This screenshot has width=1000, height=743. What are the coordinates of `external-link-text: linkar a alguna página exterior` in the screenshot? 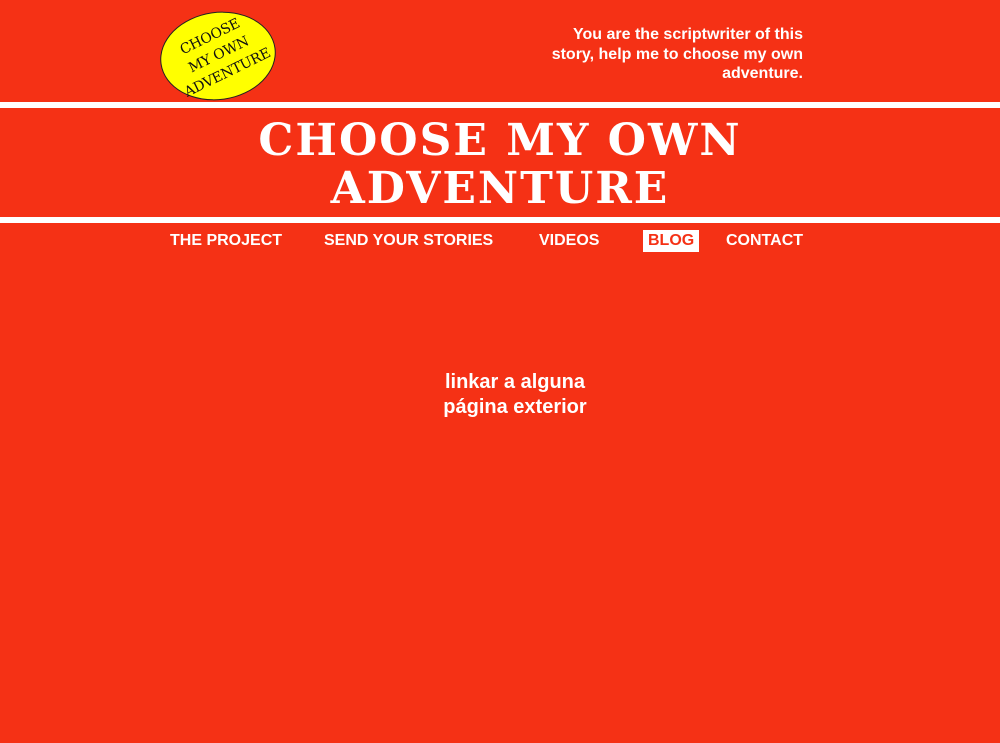 It's located at (515, 395).